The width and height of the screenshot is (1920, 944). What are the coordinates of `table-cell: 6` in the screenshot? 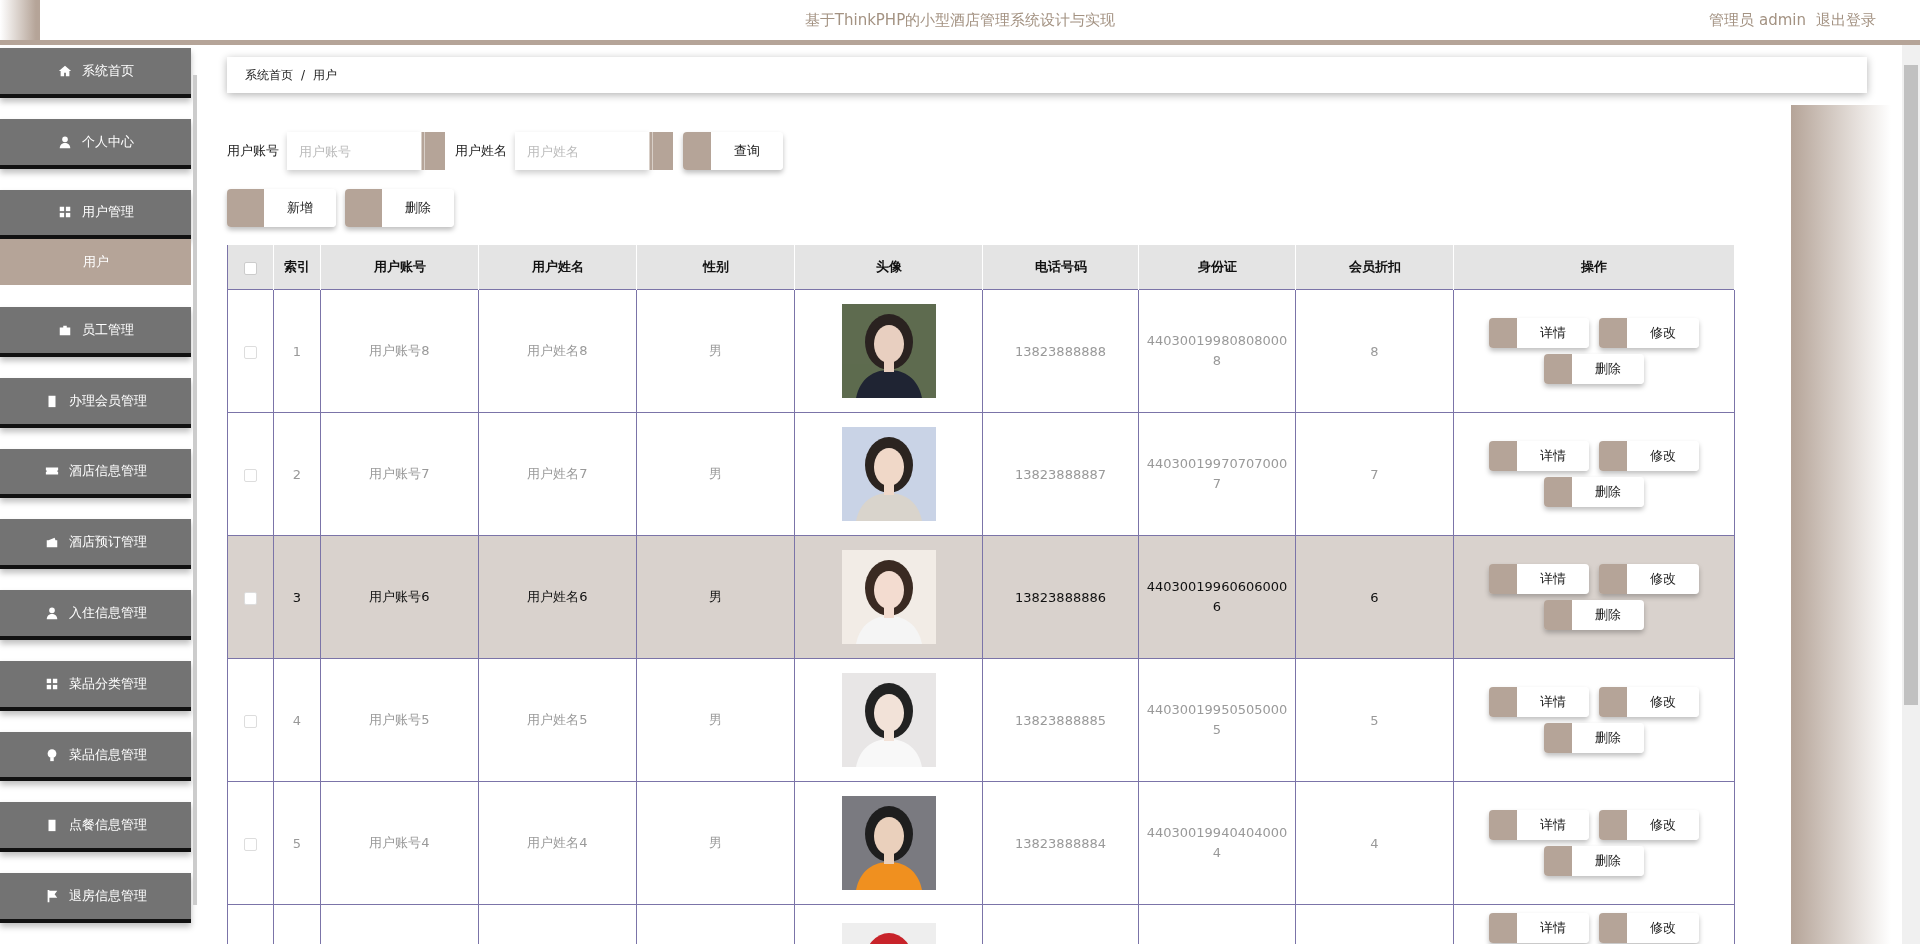 It's located at (1374, 597).